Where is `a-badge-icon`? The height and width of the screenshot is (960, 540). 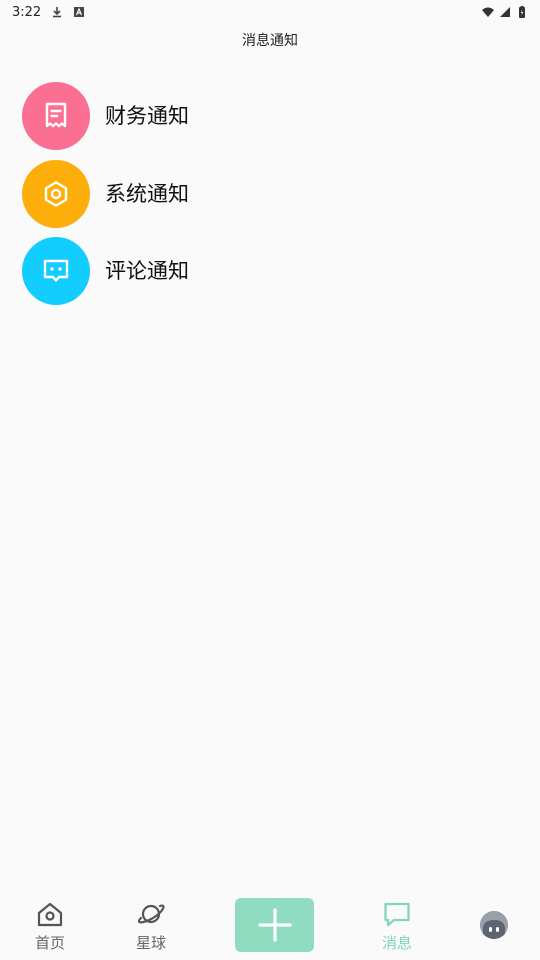 a-badge-icon is located at coordinates (79, 12).